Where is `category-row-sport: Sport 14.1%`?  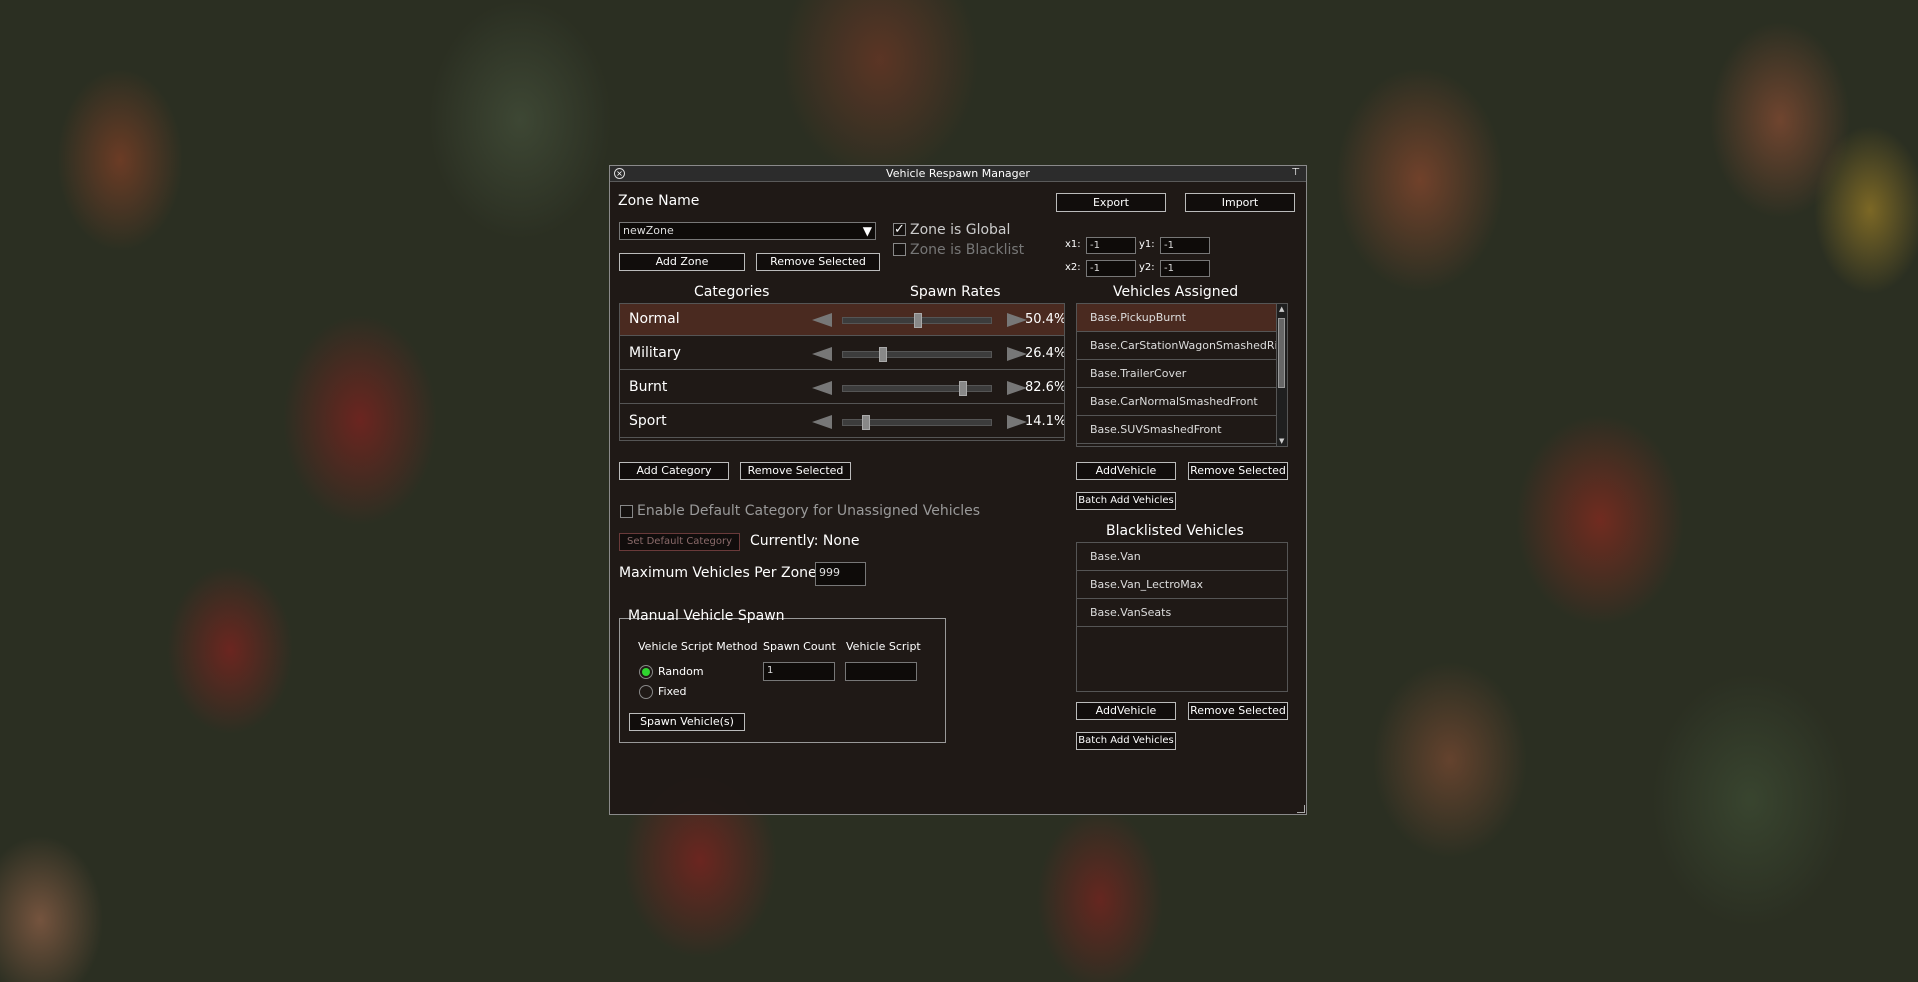
category-row-sport: Sport 14.1% is located at coordinates (842, 422).